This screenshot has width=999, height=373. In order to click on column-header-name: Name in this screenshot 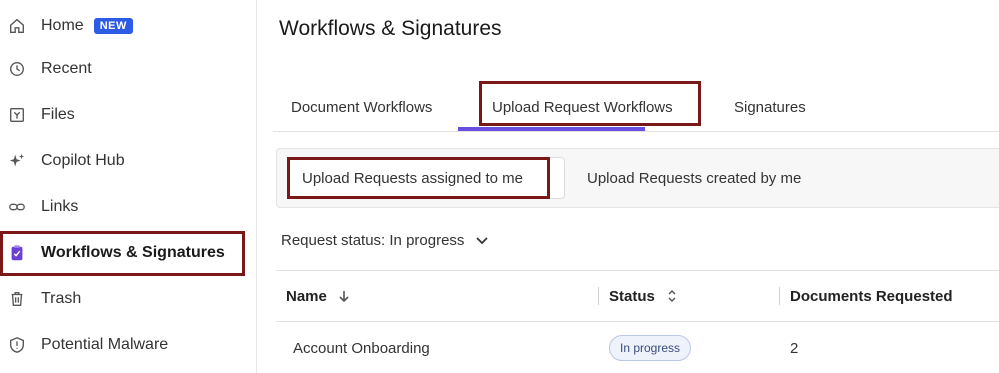, I will do `click(318, 296)`.